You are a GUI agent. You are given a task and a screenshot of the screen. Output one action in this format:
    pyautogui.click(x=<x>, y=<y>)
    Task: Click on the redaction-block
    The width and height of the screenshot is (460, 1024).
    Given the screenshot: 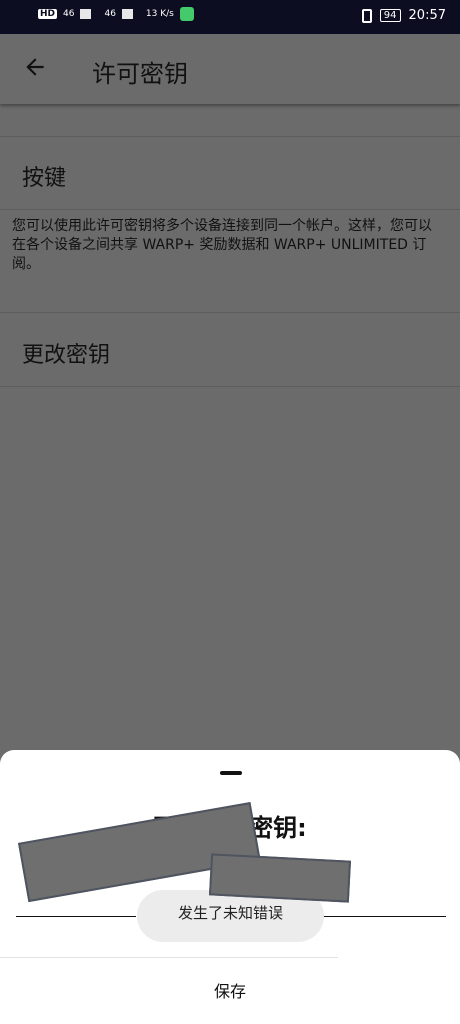 What is the action you would take?
    pyautogui.click(x=280, y=878)
    